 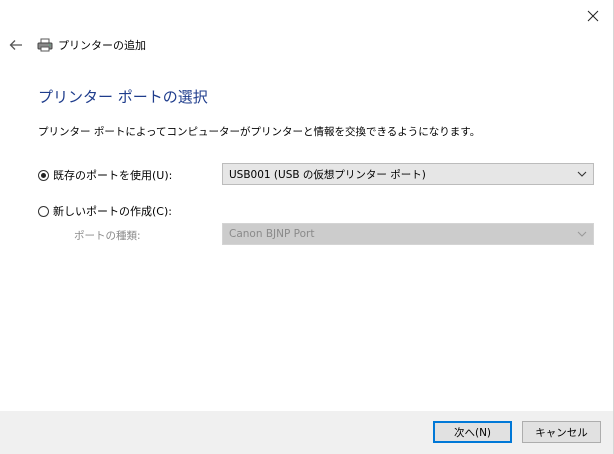 I want to click on radio-button-unselected, so click(x=43, y=211).